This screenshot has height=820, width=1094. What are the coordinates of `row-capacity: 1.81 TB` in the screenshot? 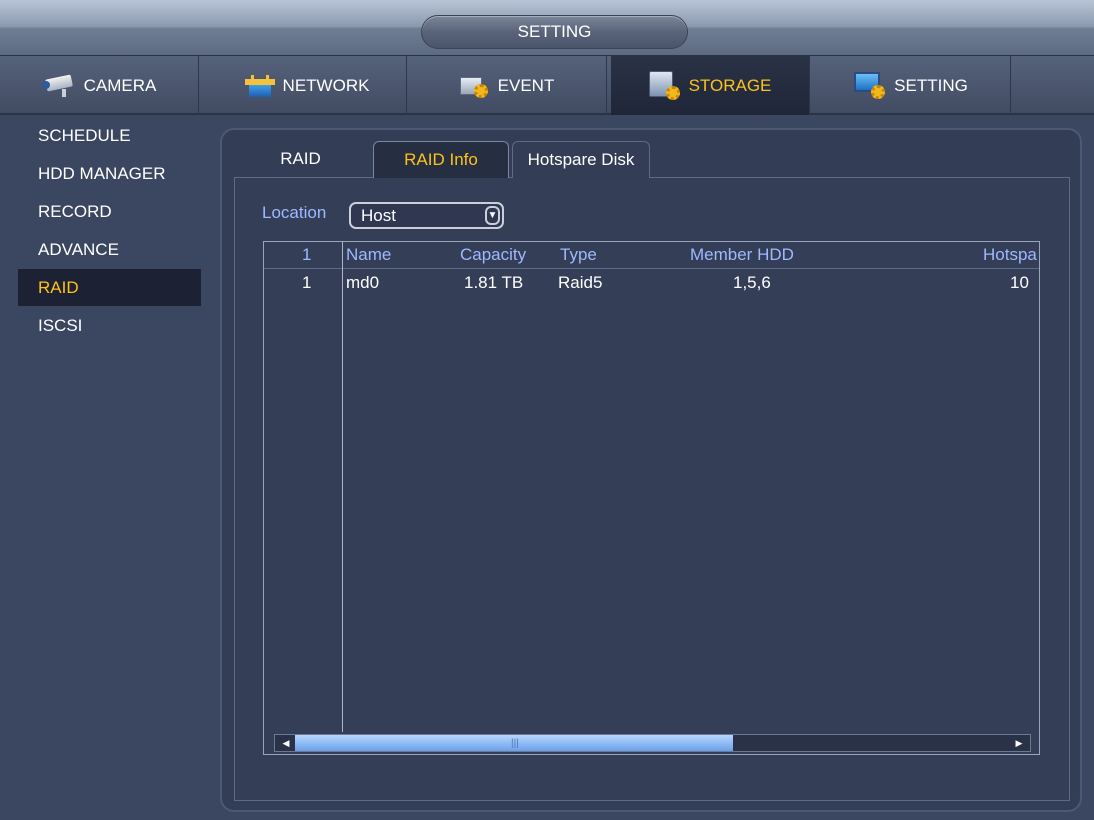 It's located at (494, 282).